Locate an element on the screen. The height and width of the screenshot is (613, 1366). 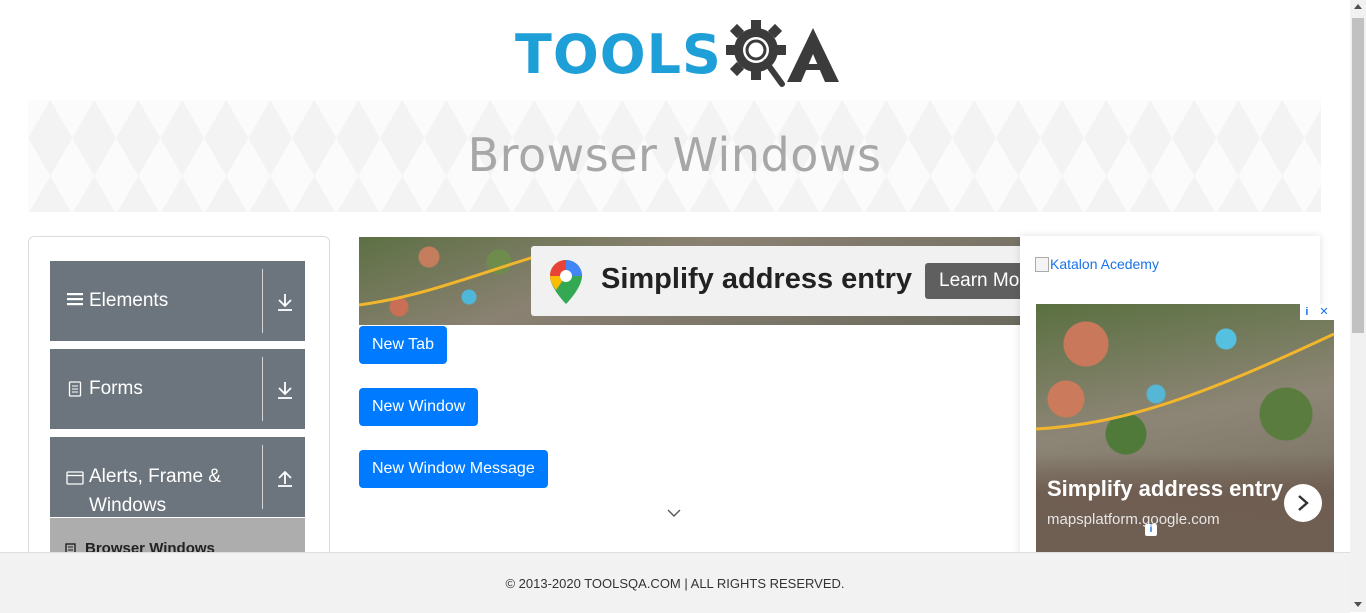
adchoices: i ✕ is located at coordinates (1317, 312).